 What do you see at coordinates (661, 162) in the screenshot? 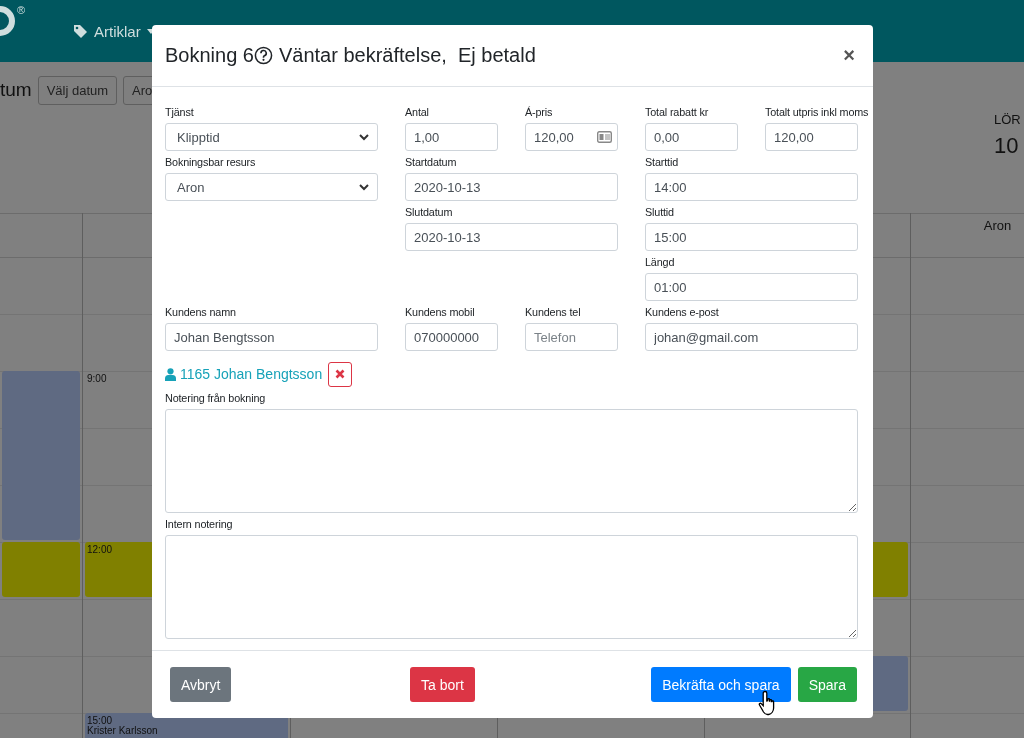
I see `field-label: Starttid` at bounding box center [661, 162].